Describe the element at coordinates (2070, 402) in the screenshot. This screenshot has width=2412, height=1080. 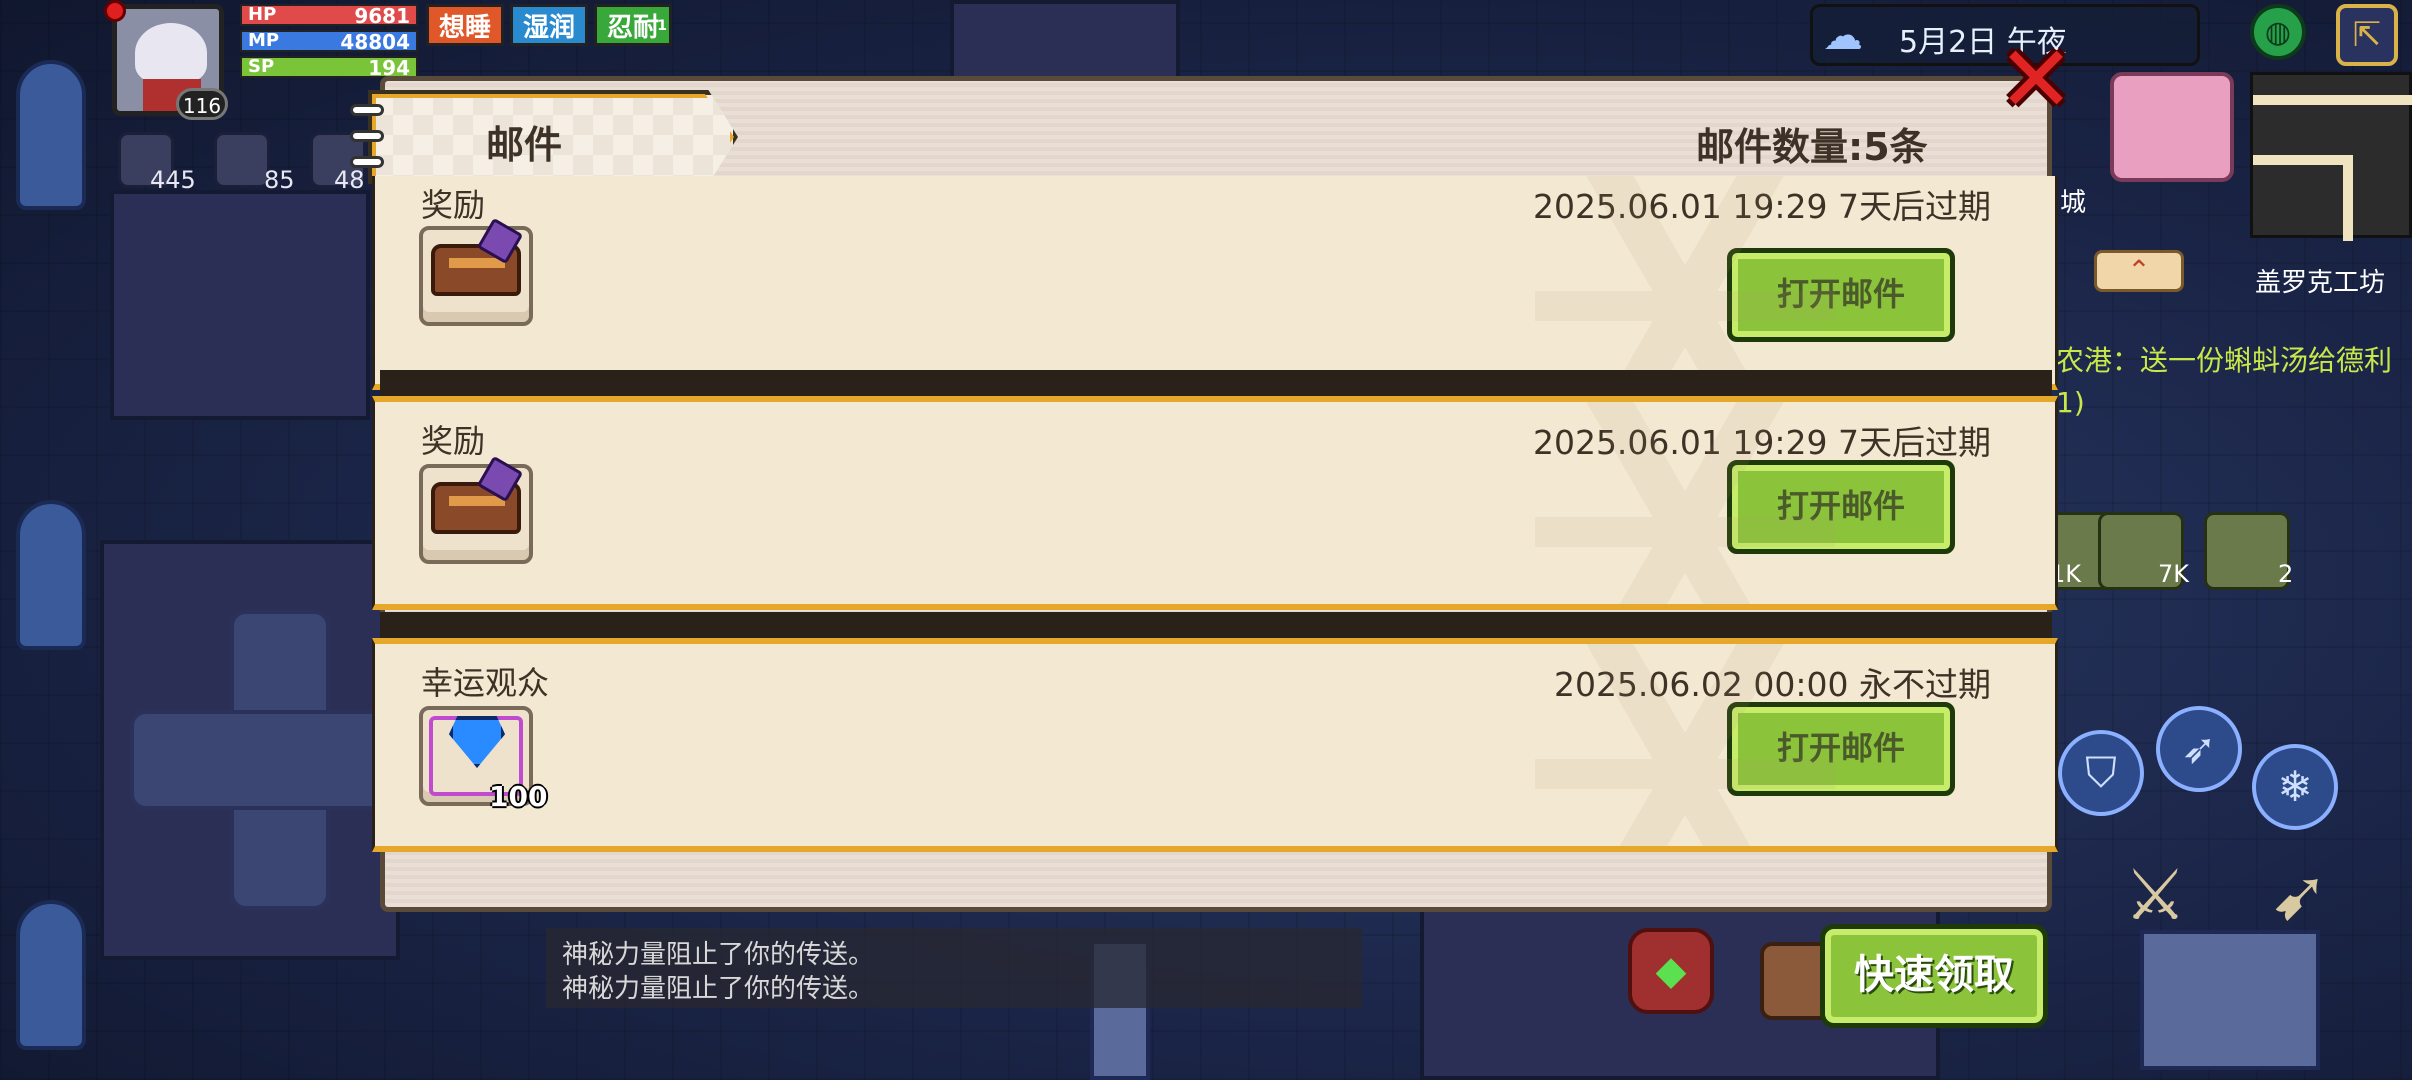
I see `quest-line: 1)` at that location.